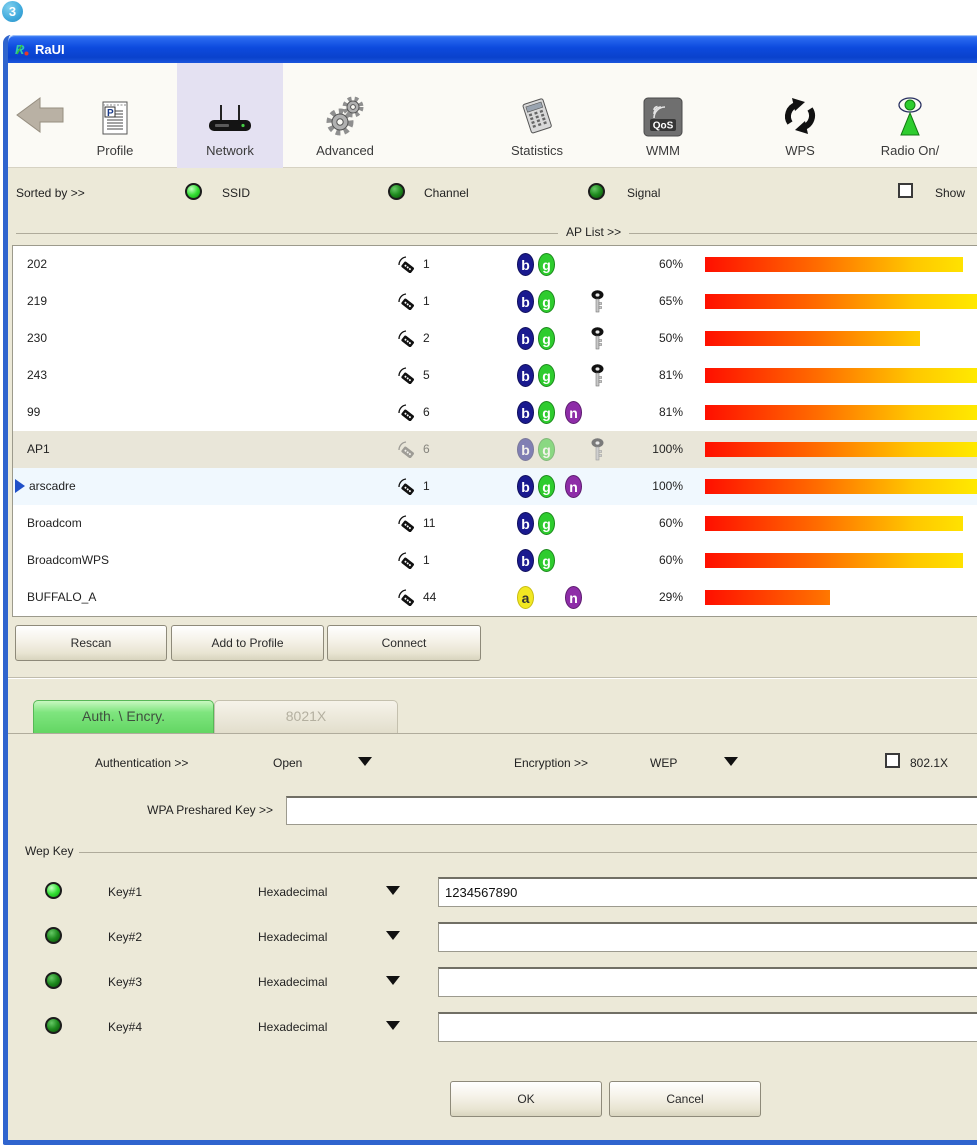 Image resolution: width=977 pixels, height=1146 pixels. I want to click on toolbar-button-radio: Radio On/, so click(910, 115).